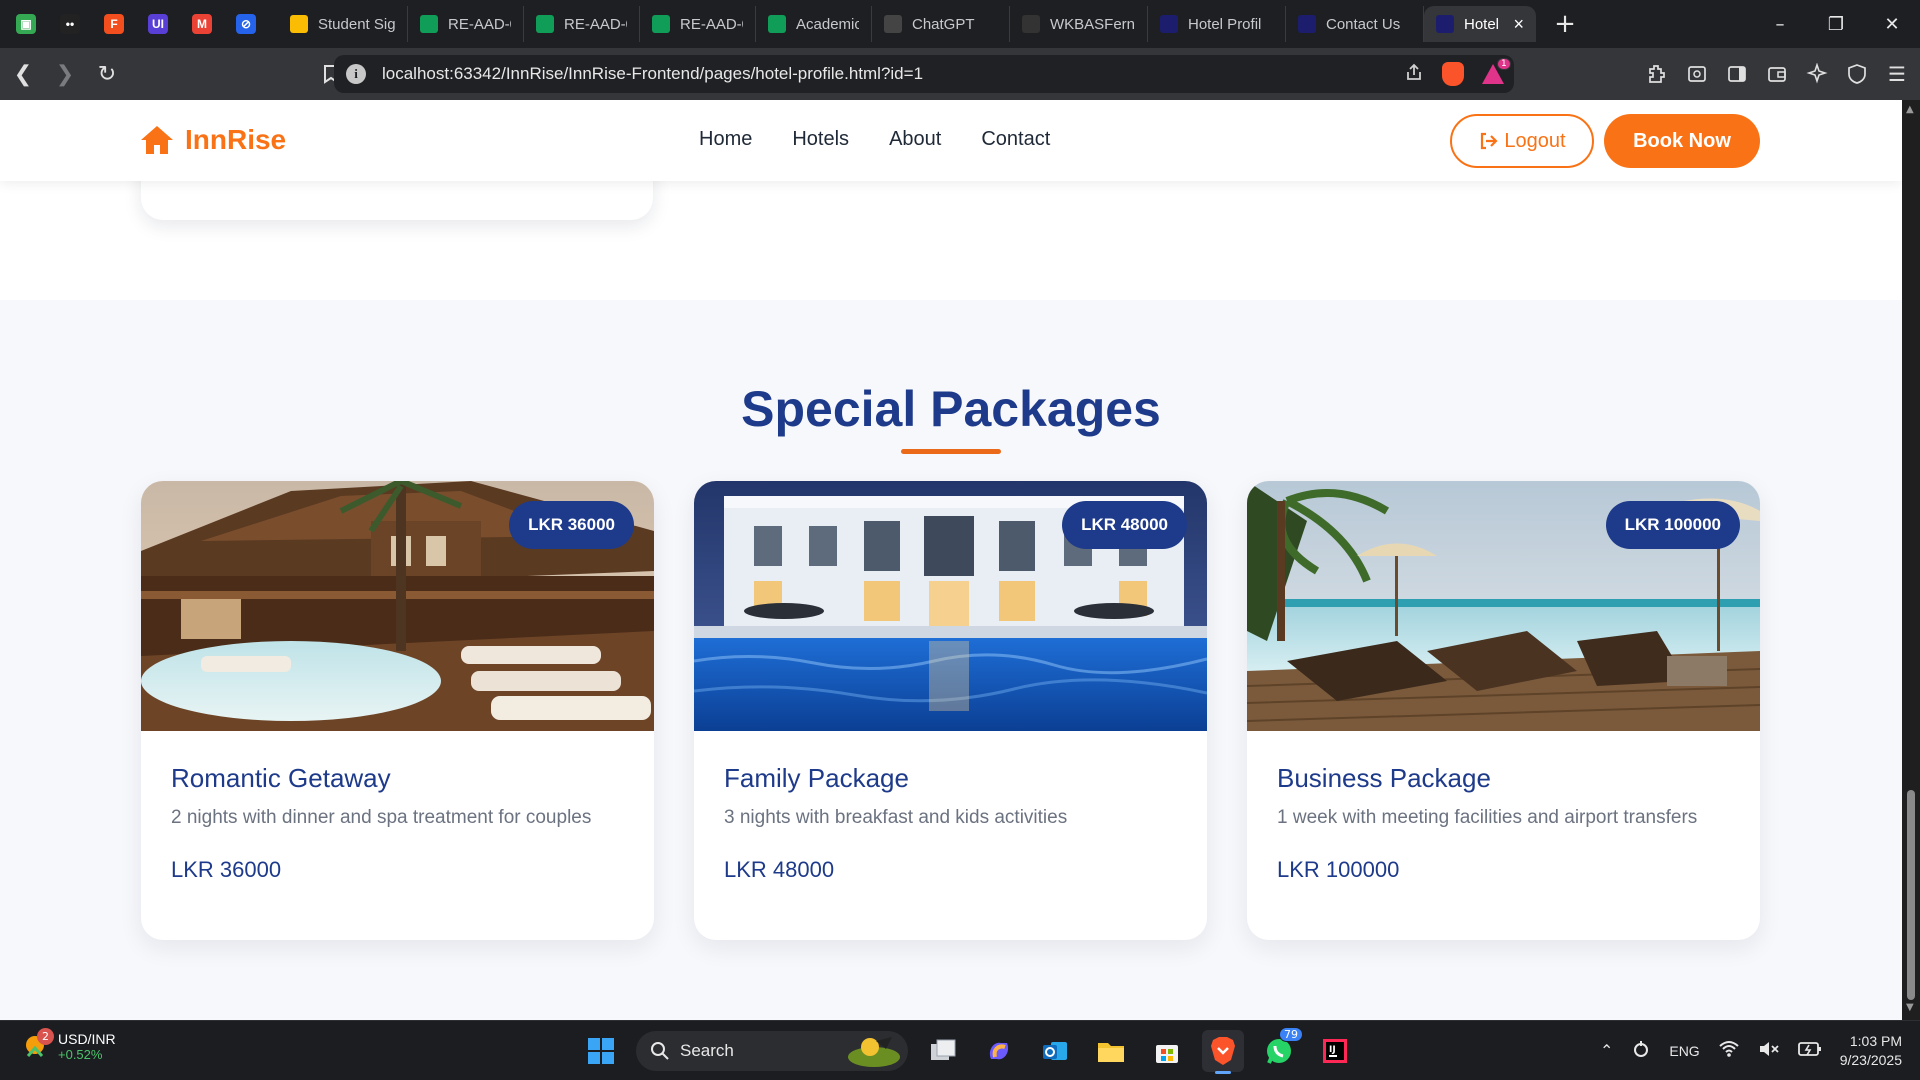 The image size is (1920, 1080). I want to click on package-title: Romantic Getaway, so click(281, 778).